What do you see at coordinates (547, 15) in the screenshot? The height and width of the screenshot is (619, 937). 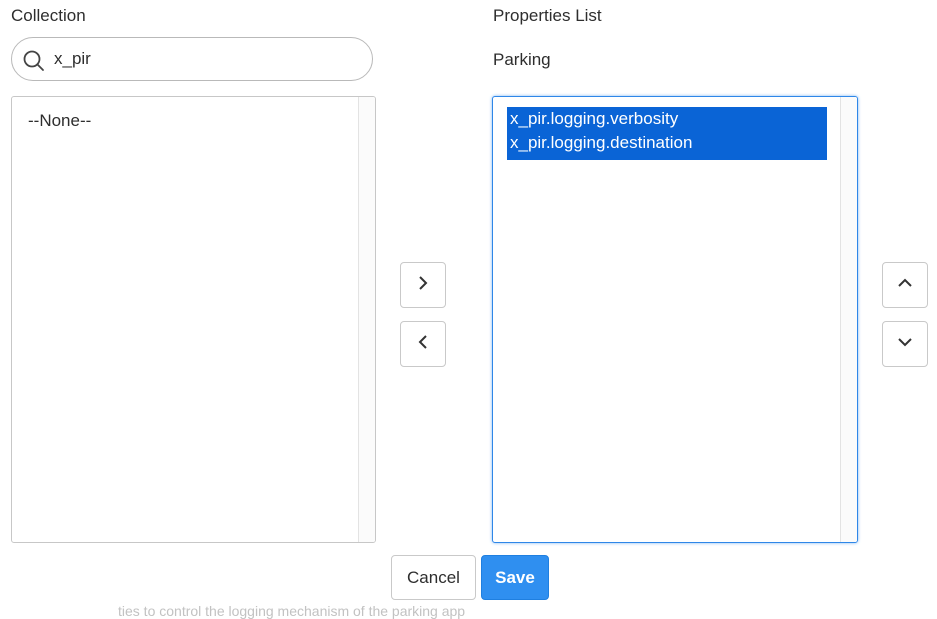 I see `properties-list-label: Properties List` at bounding box center [547, 15].